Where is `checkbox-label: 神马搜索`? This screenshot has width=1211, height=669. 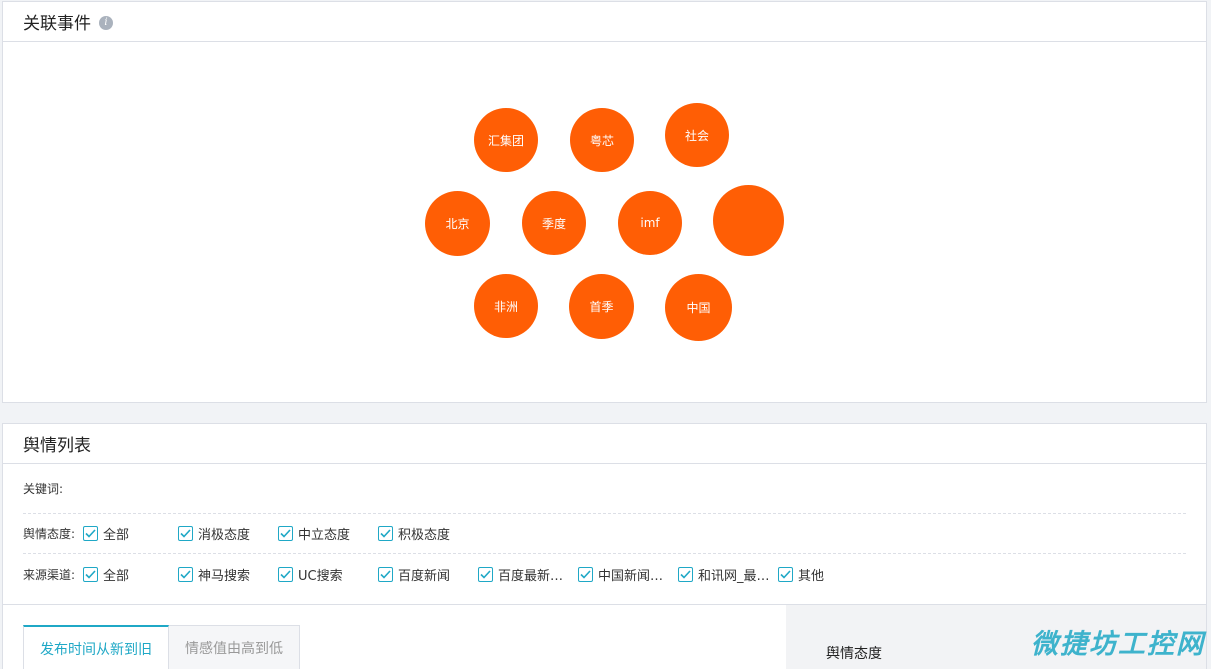
checkbox-label: 神马搜索 is located at coordinates (224, 576).